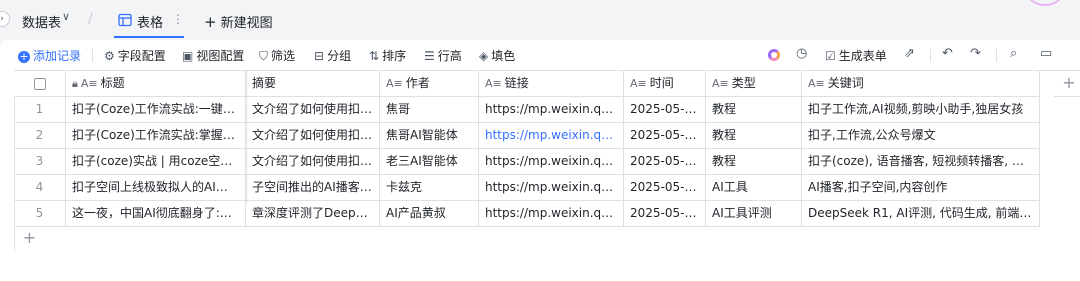 The width and height of the screenshot is (1080, 281). Describe the element at coordinates (178, 19) in the screenshot. I see `more-icon: ⋮` at that location.